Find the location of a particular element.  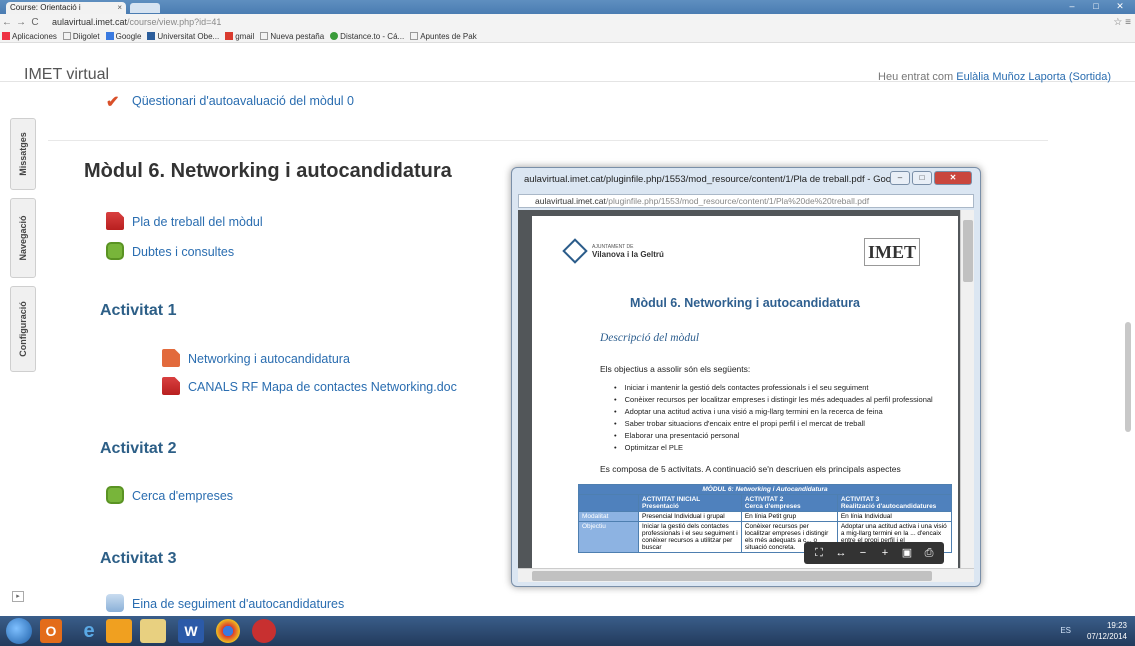

vilanova-logo: AJUNTAMENT DE Vilanova i la Geltrú is located at coordinates (613, 251).